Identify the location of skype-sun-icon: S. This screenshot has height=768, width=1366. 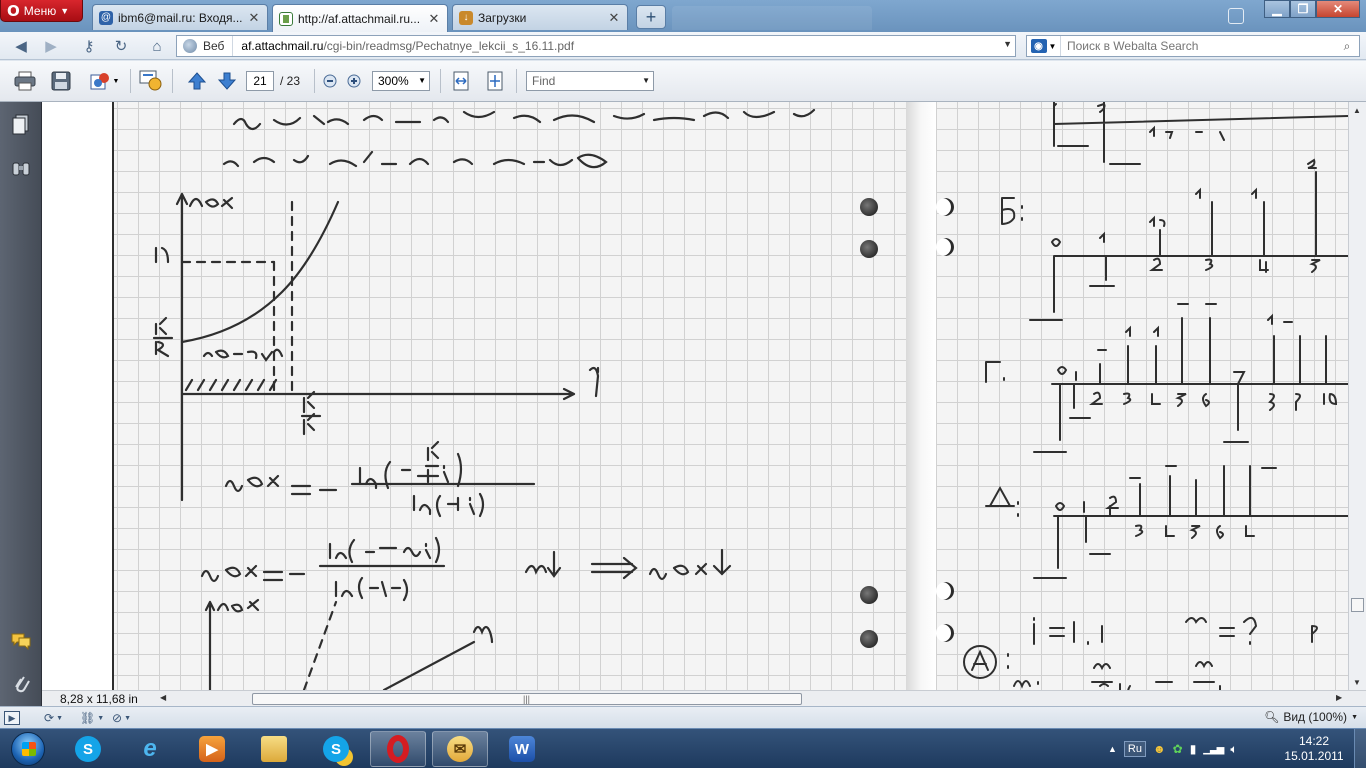
(336, 749).